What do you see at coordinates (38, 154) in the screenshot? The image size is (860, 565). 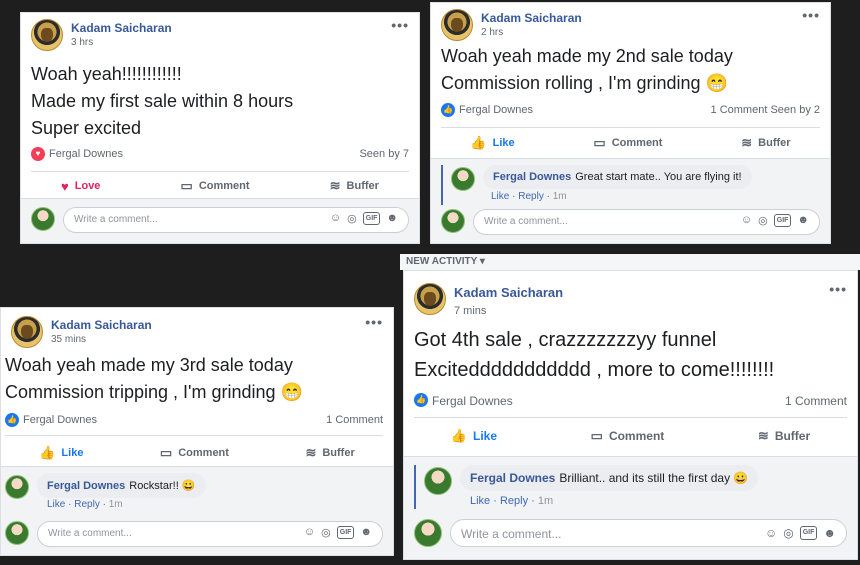 I see `heart-reaction-icon: ♥` at bounding box center [38, 154].